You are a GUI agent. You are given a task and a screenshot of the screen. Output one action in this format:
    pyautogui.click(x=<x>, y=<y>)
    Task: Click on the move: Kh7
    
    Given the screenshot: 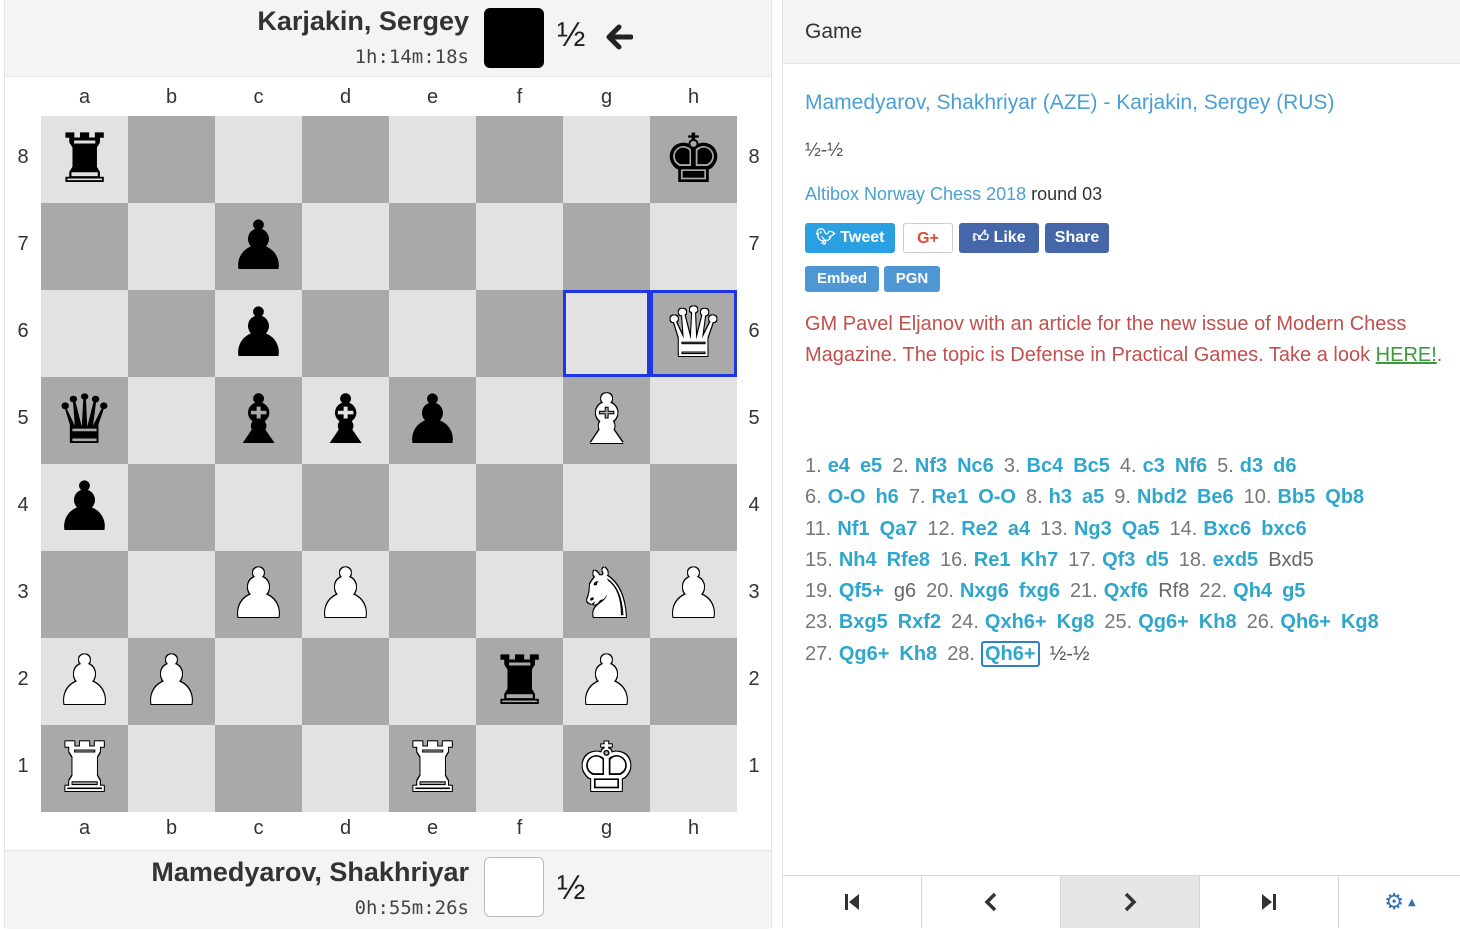 What is the action you would take?
    pyautogui.click(x=1039, y=560)
    